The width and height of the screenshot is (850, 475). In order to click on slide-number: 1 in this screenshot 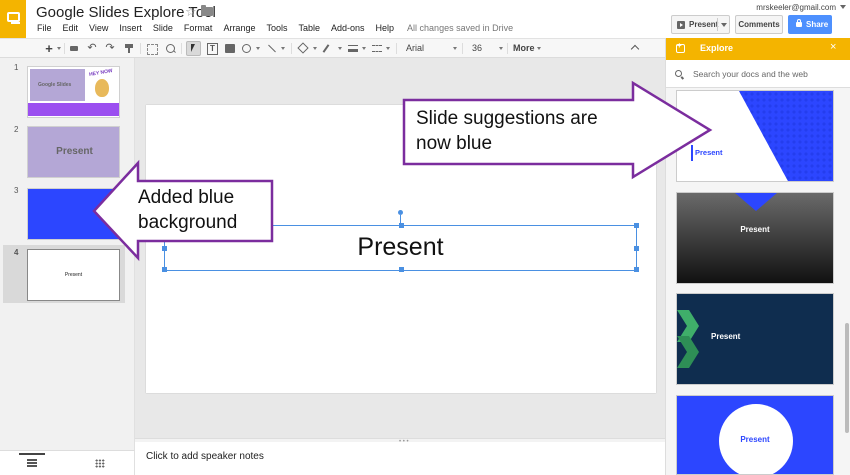, I will do `click(16, 67)`.